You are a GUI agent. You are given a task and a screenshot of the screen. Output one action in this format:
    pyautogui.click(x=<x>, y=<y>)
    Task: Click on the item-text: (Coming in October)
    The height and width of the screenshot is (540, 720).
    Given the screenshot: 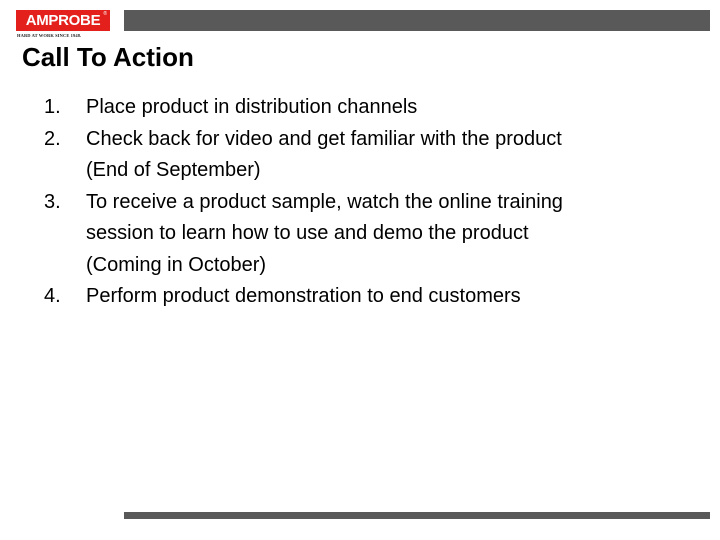 What is the action you would take?
    pyautogui.click(x=176, y=264)
    